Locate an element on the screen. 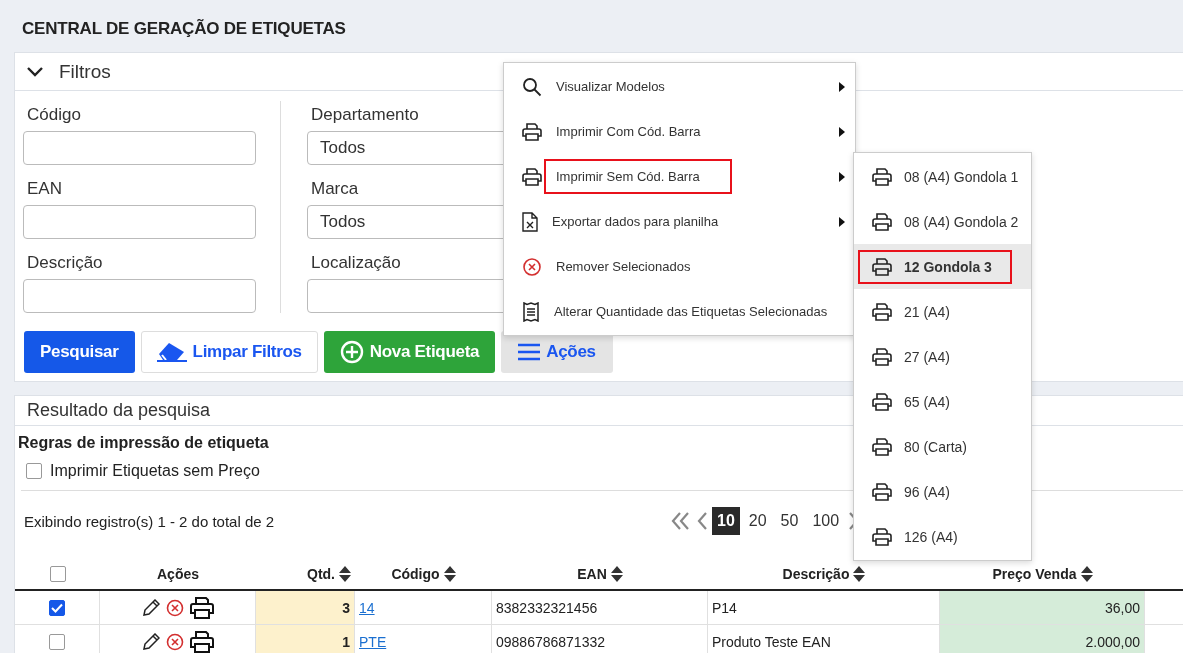 The height and width of the screenshot is (653, 1183). receipt-icon is located at coordinates (531, 311).